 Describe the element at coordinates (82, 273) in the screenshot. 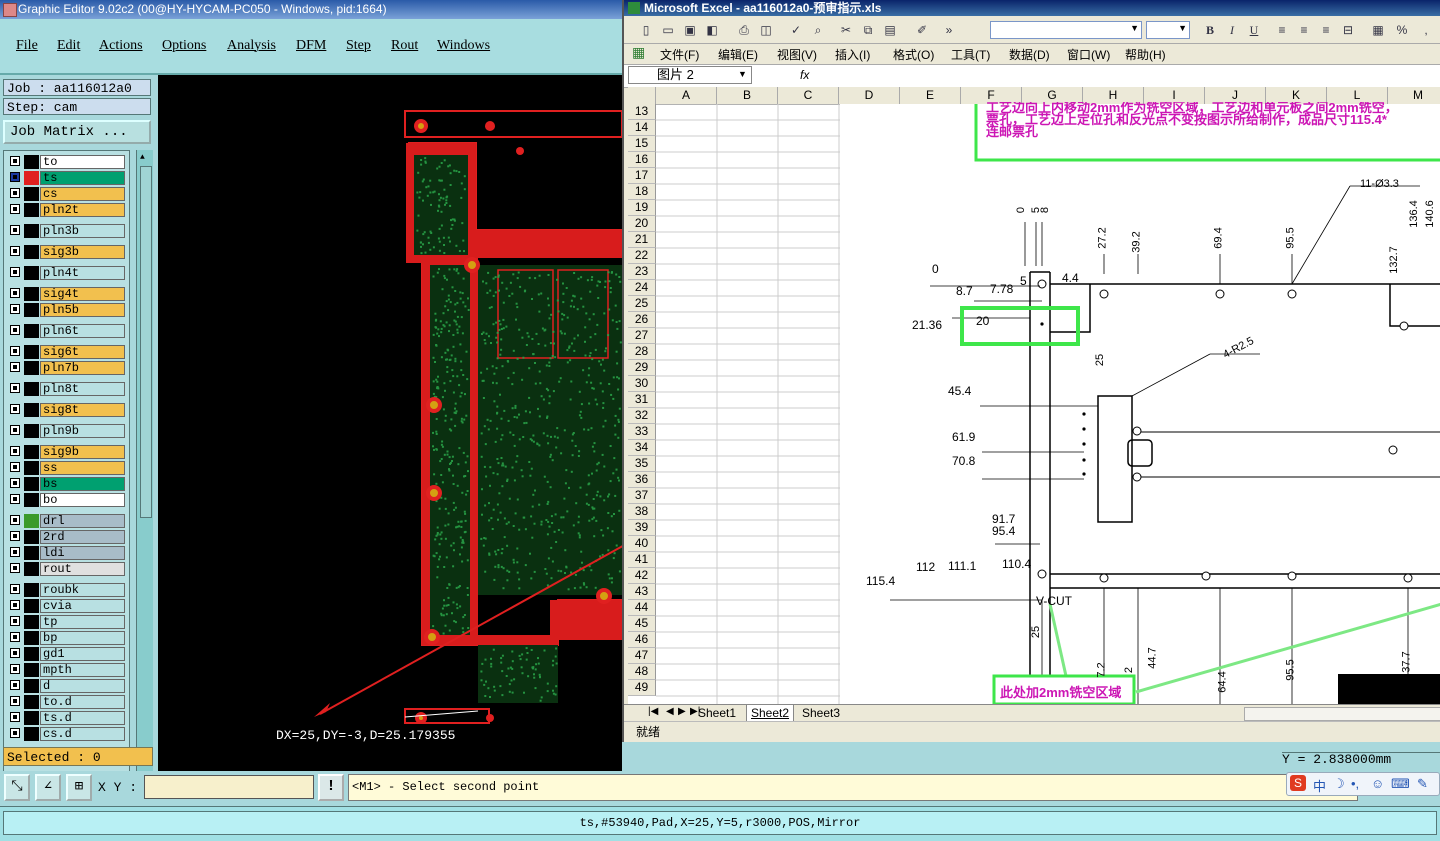

I see `layer-name: pln4t` at that location.